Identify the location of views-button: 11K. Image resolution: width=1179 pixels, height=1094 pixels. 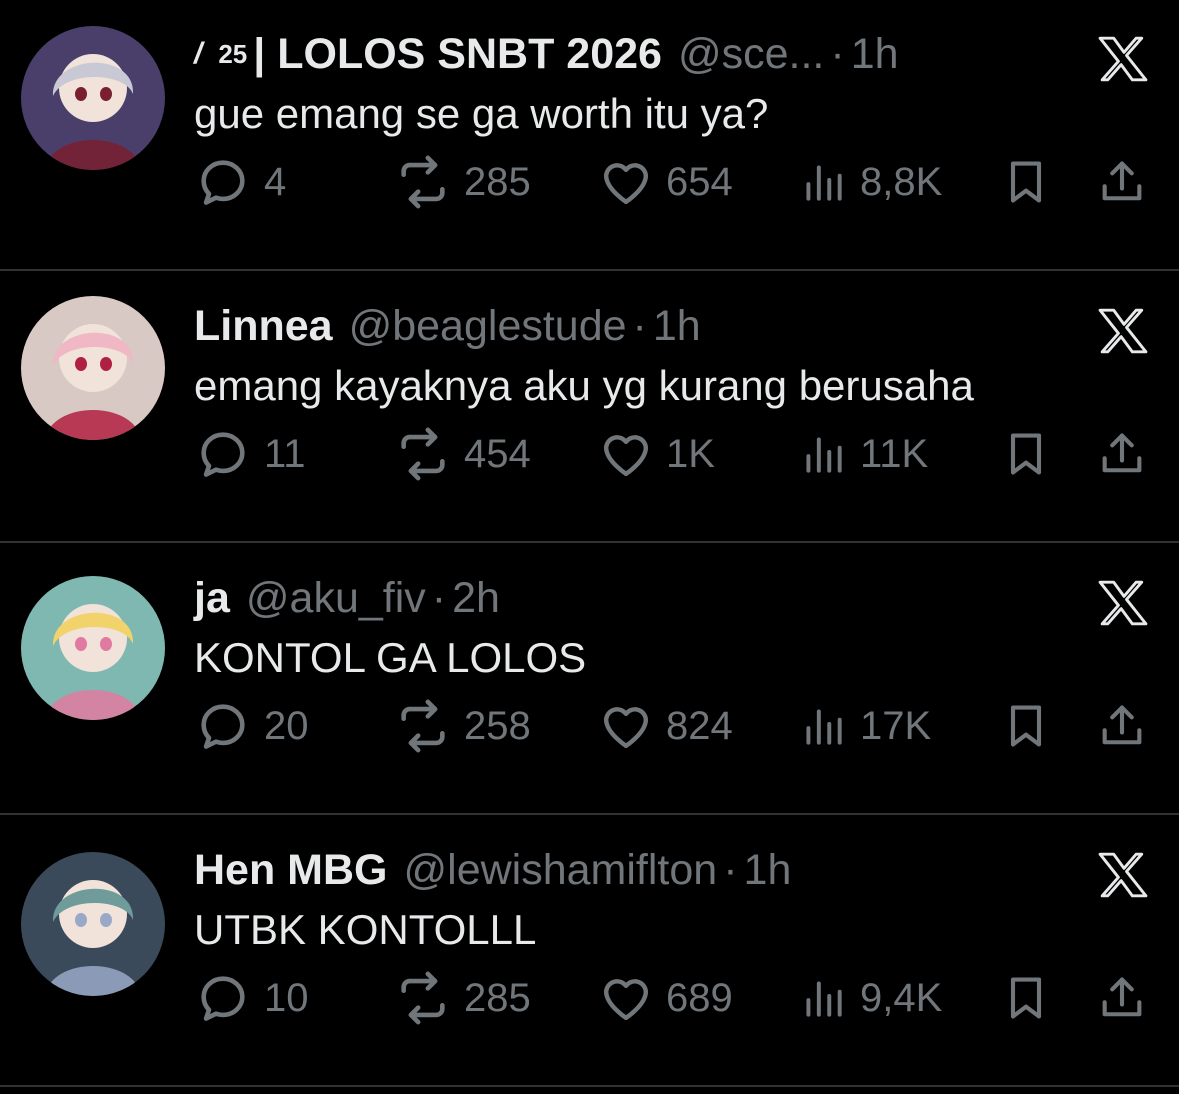
(863, 454).